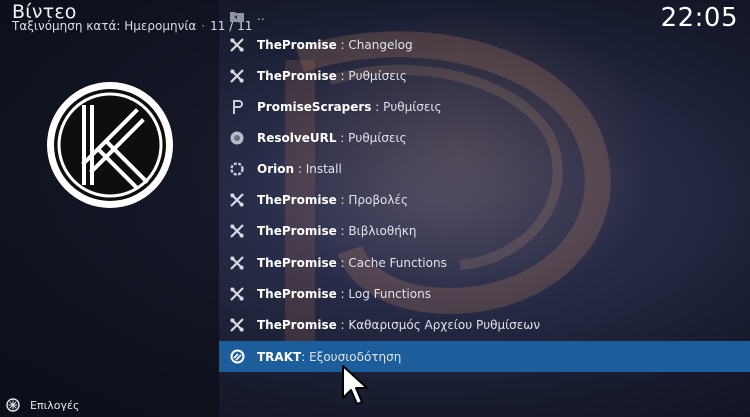 The height and width of the screenshot is (417, 750). I want to click on trakt-icon, so click(237, 357).